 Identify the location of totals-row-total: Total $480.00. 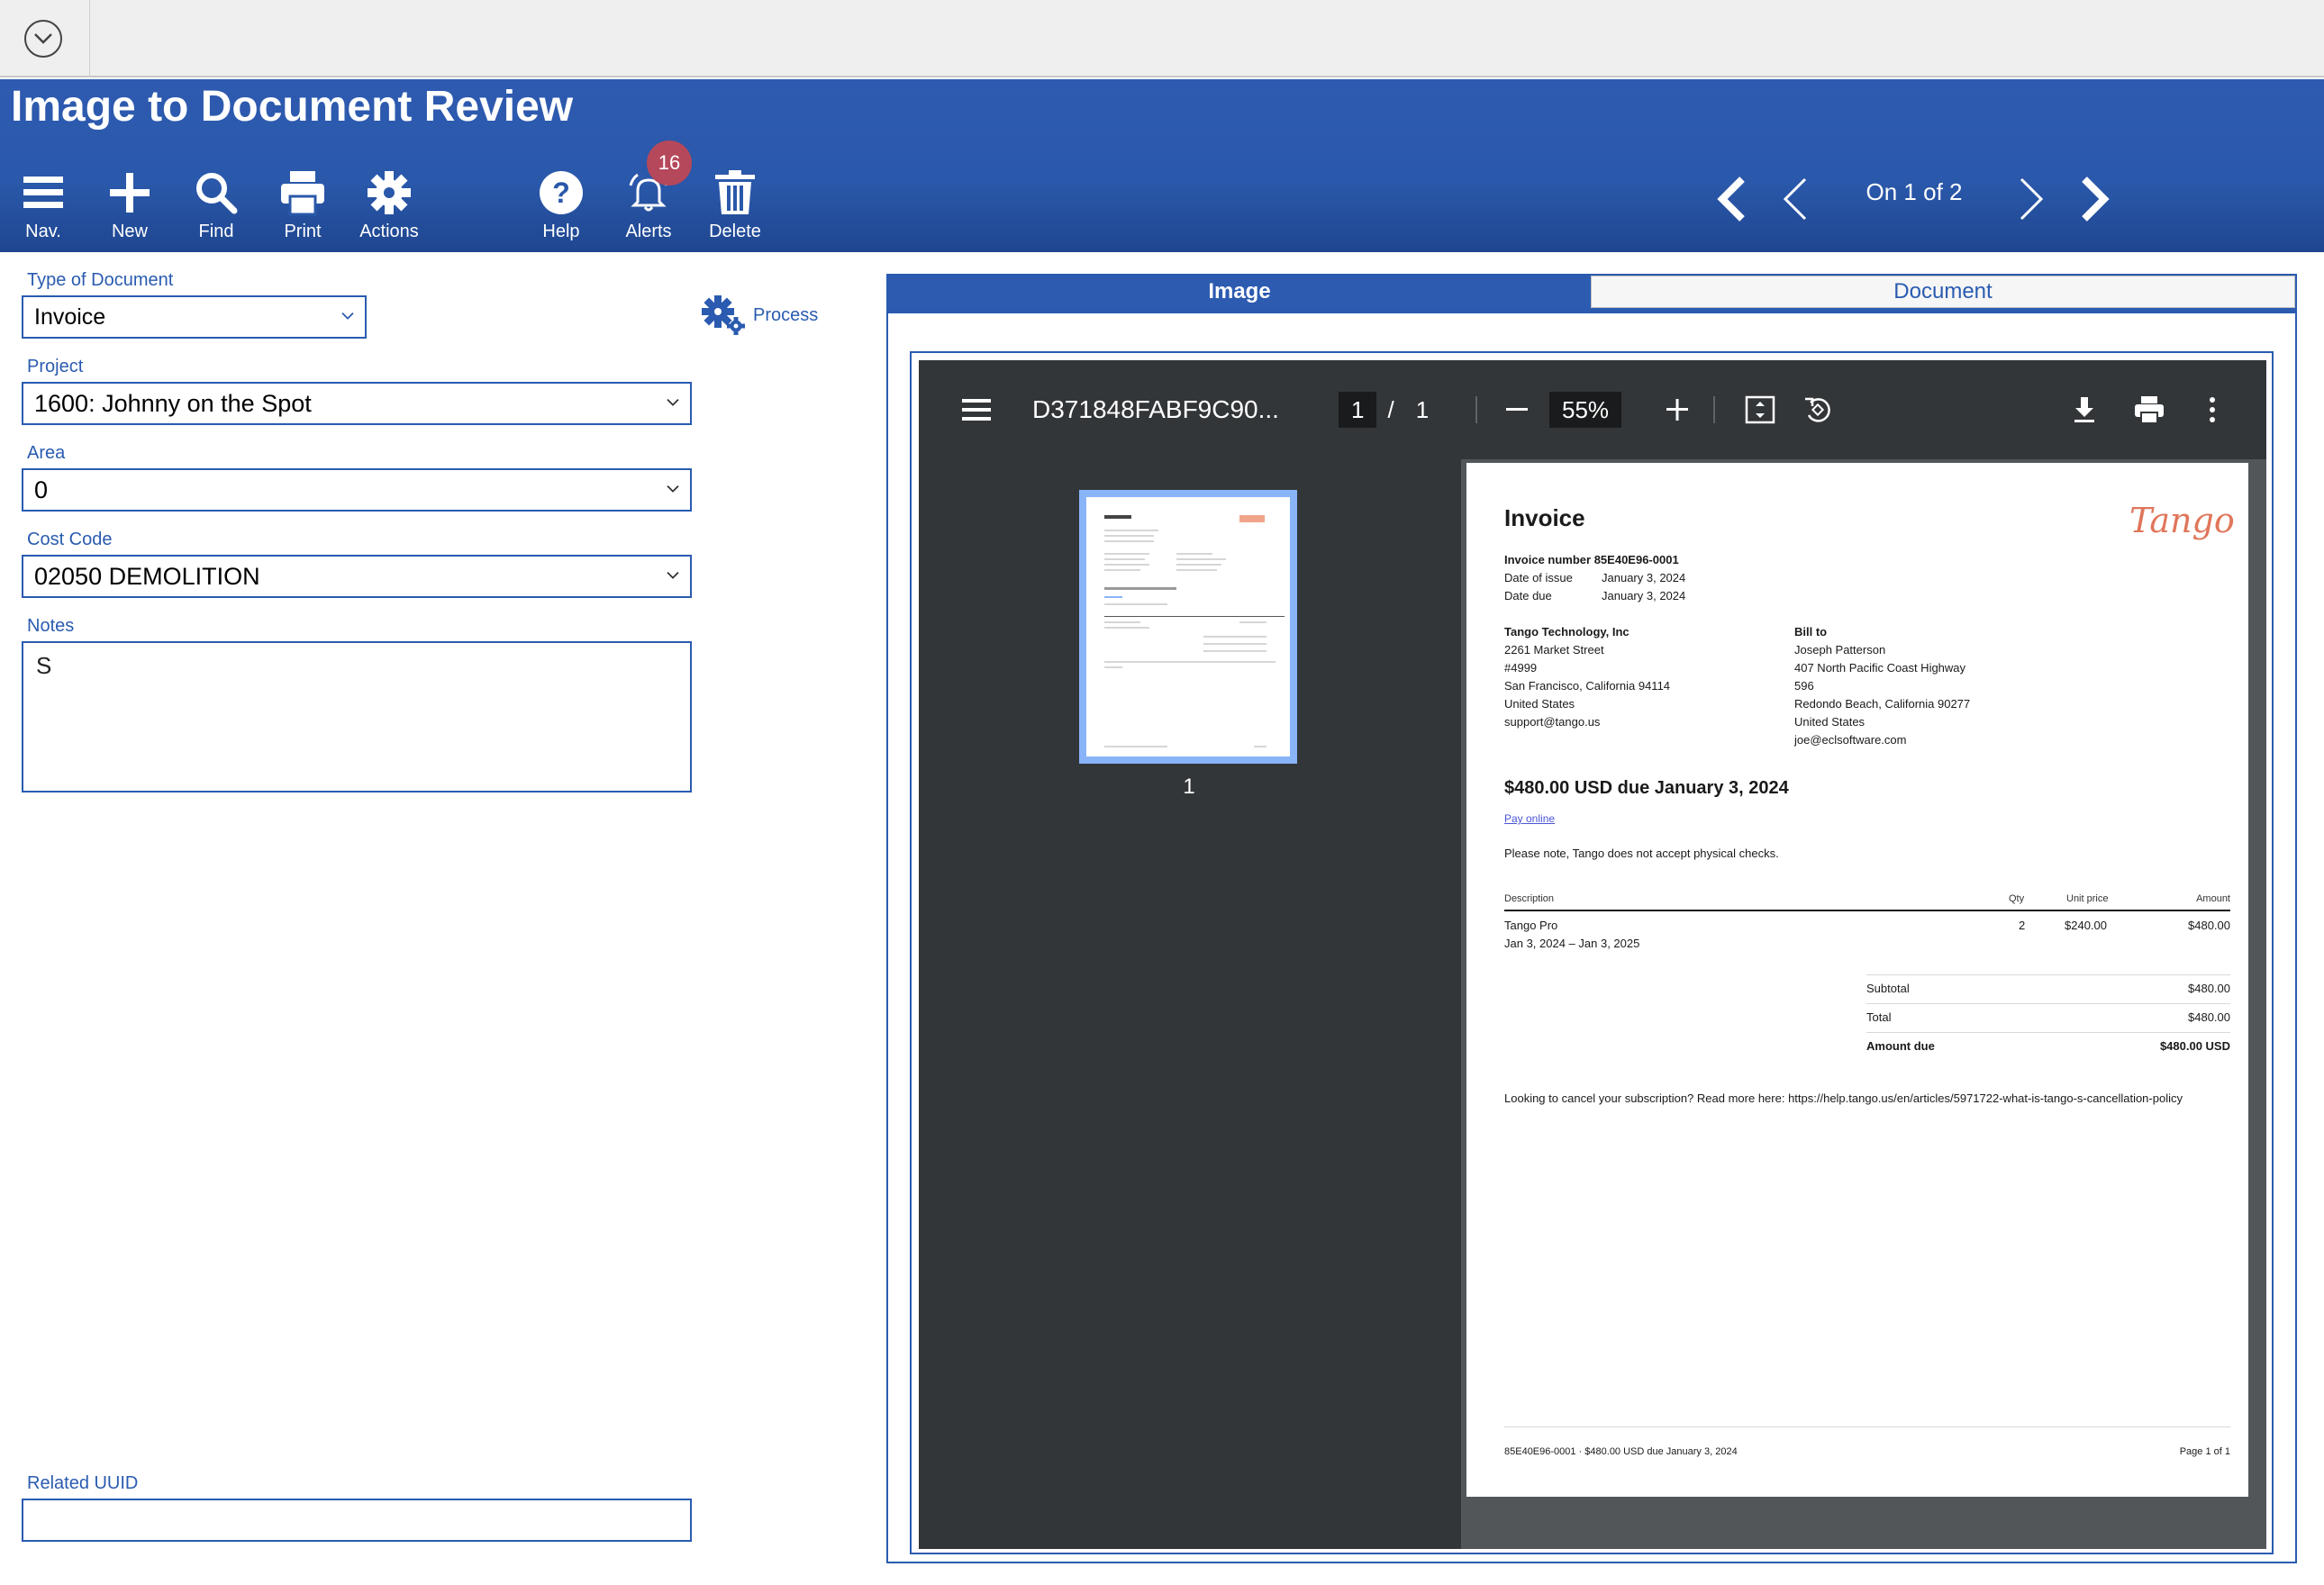
(2048, 1018).